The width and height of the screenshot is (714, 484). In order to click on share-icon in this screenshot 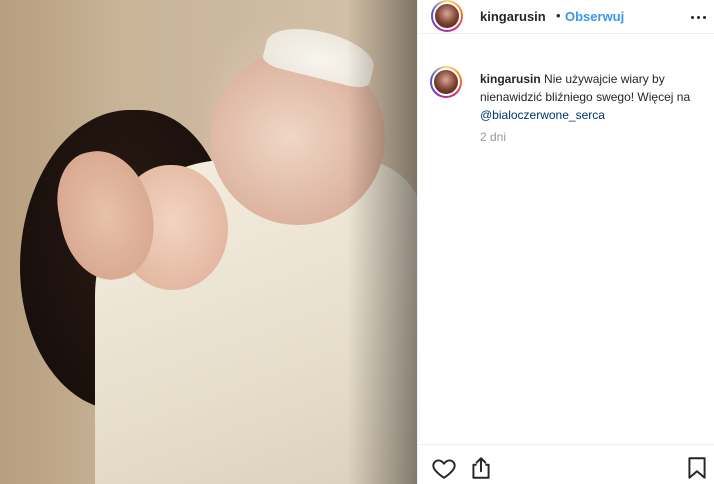, I will do `click(481, 468)`.